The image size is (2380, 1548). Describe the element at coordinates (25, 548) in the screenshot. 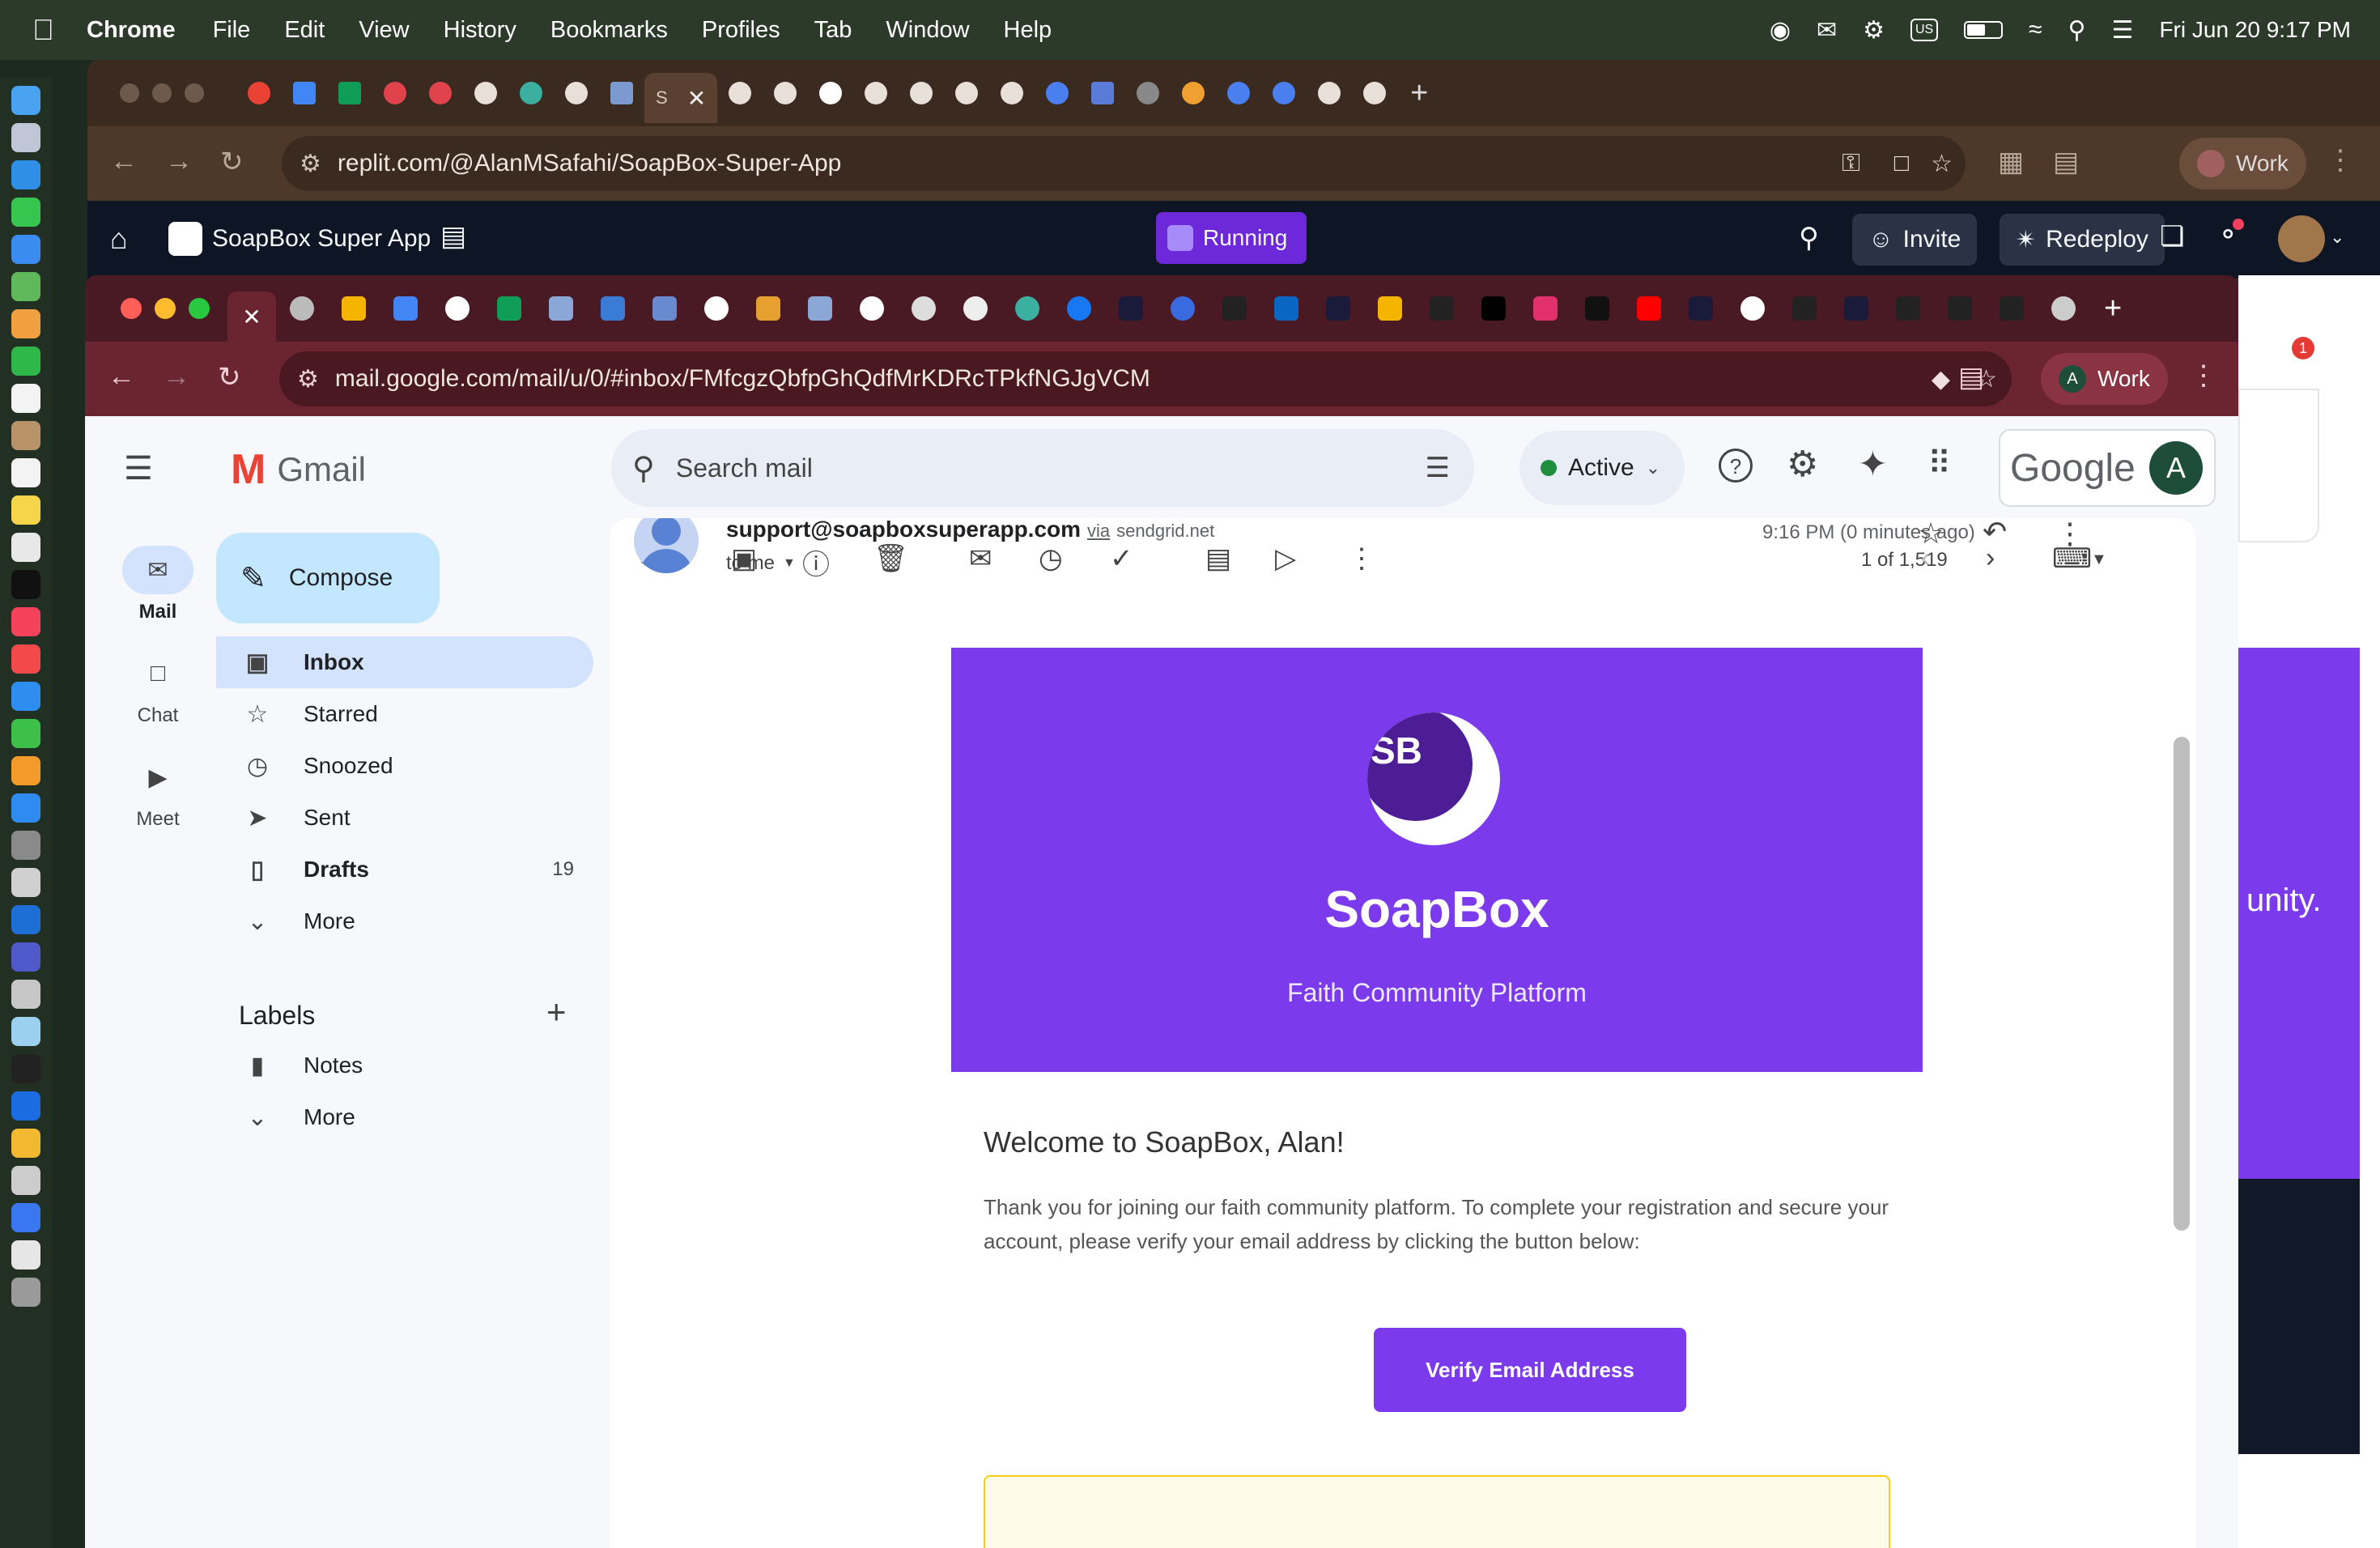

I see `dock-freeform-icon` at that location.